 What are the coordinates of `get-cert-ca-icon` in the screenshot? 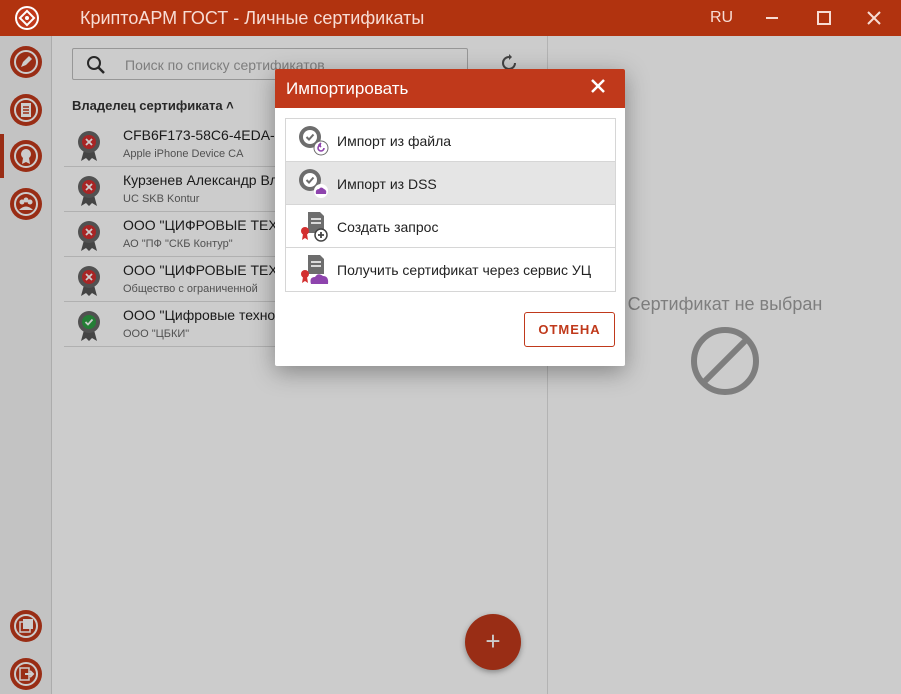 It's located at (315, 269).